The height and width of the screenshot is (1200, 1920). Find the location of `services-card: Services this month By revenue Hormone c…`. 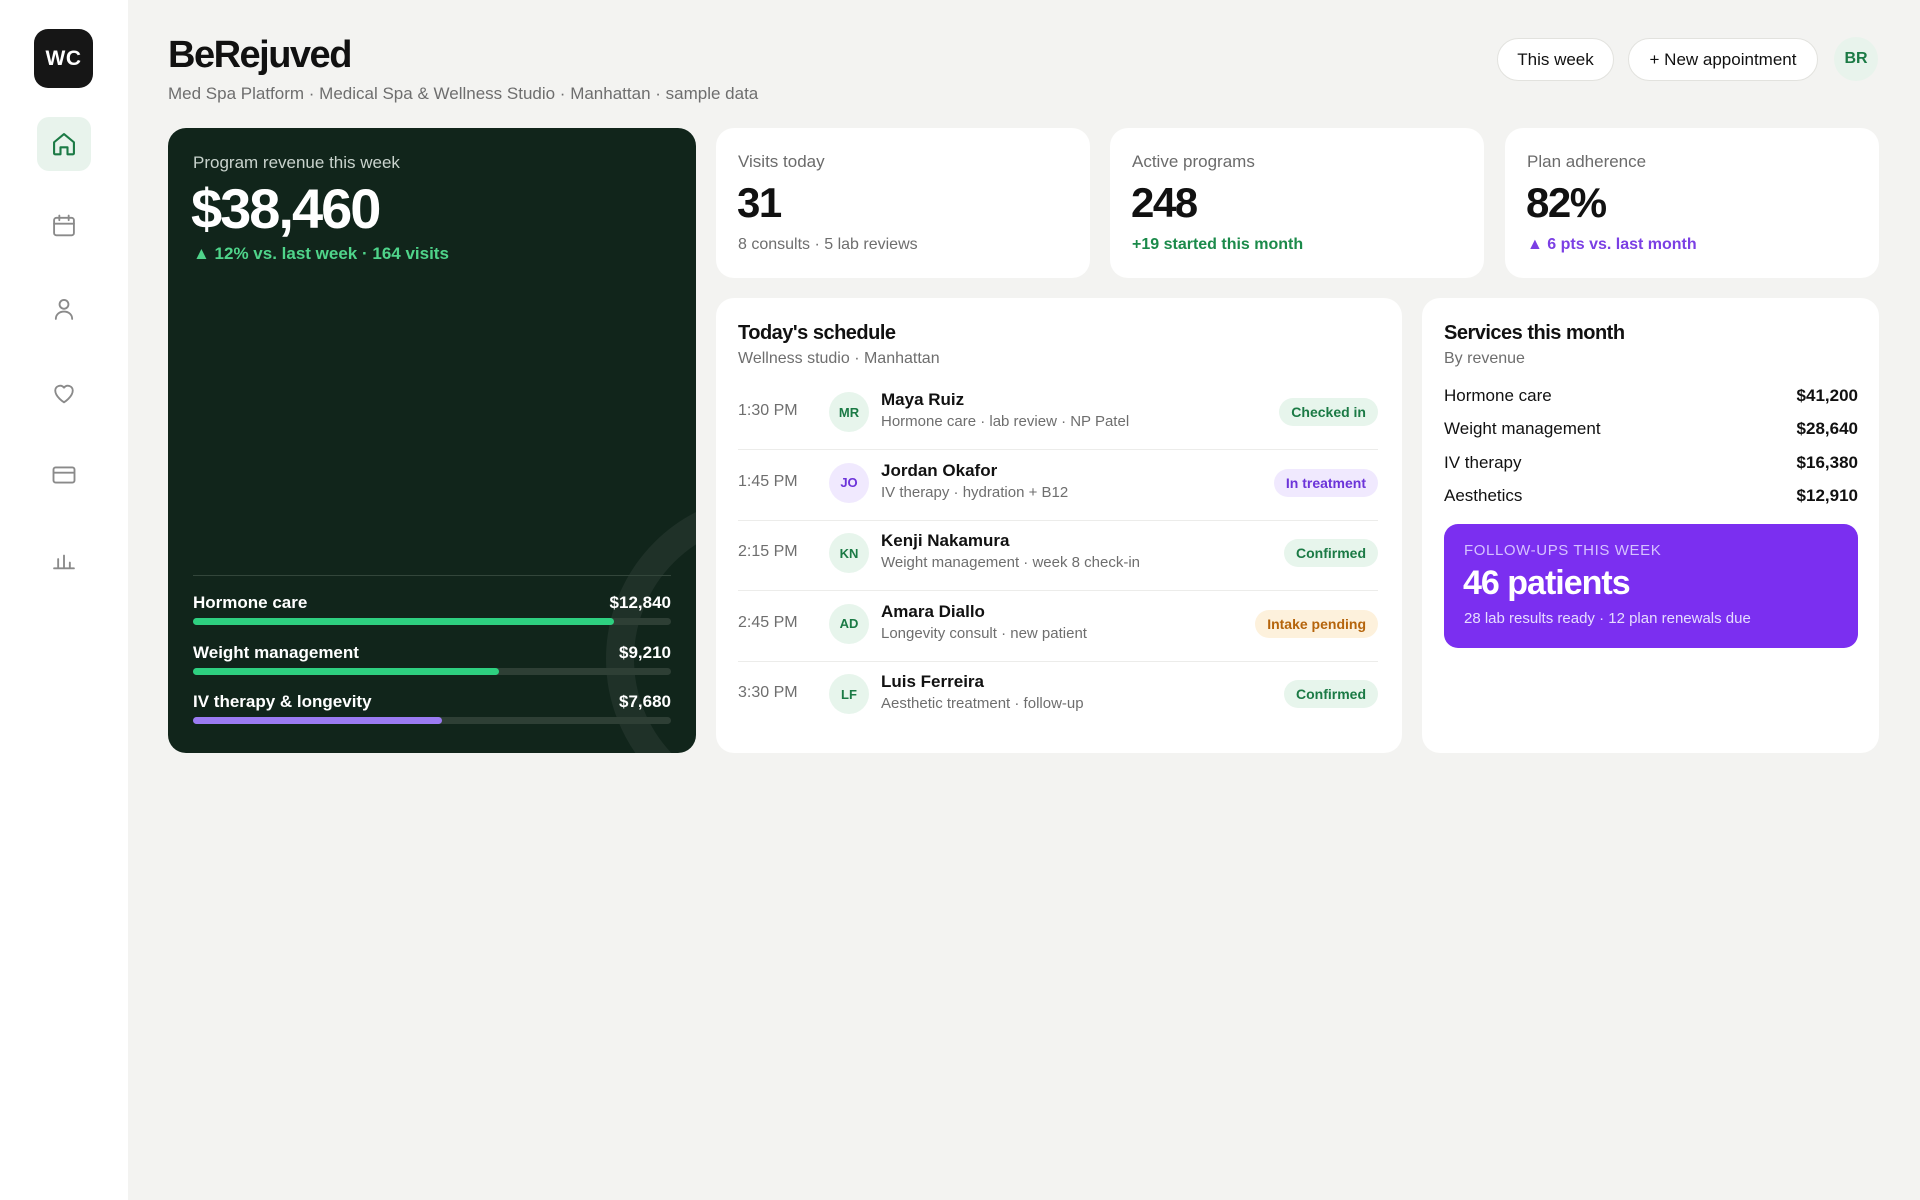

services-card: Services this month By revenue Hormone c… is located at coordinates (1650, 525).